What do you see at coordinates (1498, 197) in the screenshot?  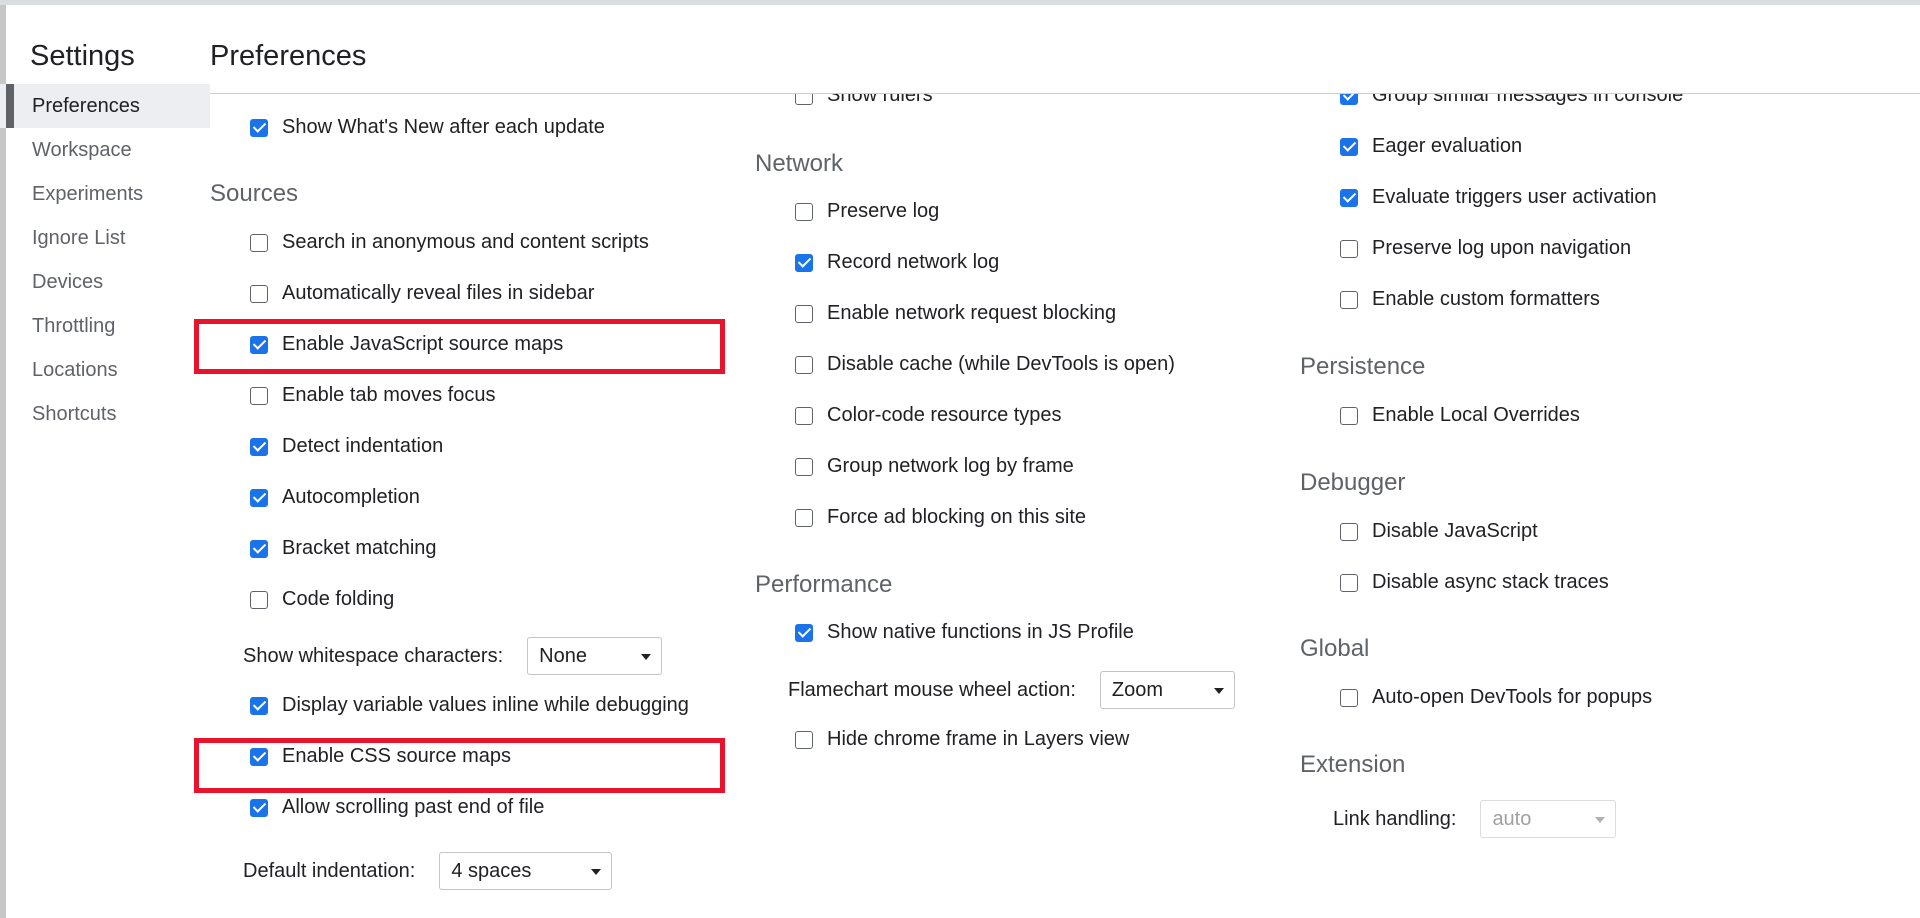 I see `setting-user-activation: Evaluate triggers user activation` at bounding box center [1498, 197].